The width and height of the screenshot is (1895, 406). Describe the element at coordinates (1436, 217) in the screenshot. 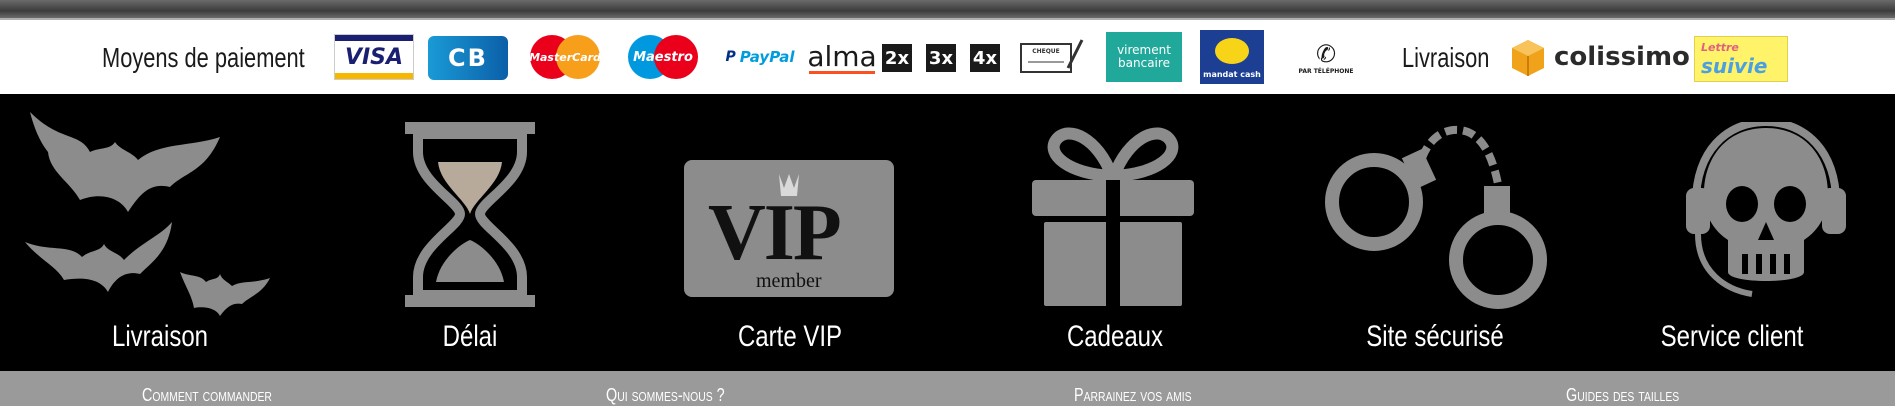

I see `handcuffs-icon` at that location.